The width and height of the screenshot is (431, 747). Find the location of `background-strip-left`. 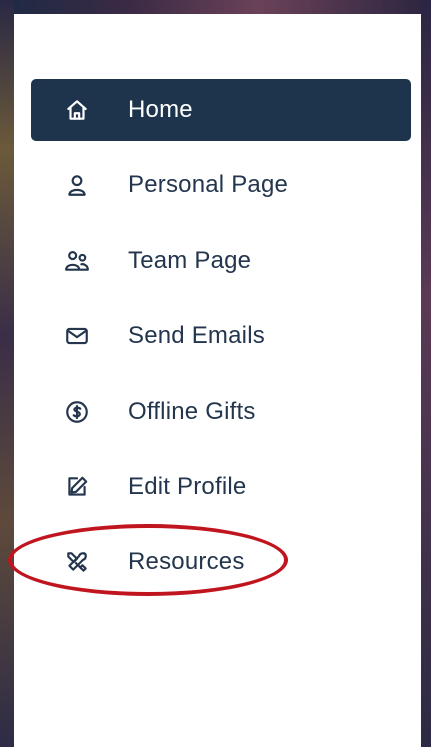

background-strip-left is located at coordinates (7, 373).